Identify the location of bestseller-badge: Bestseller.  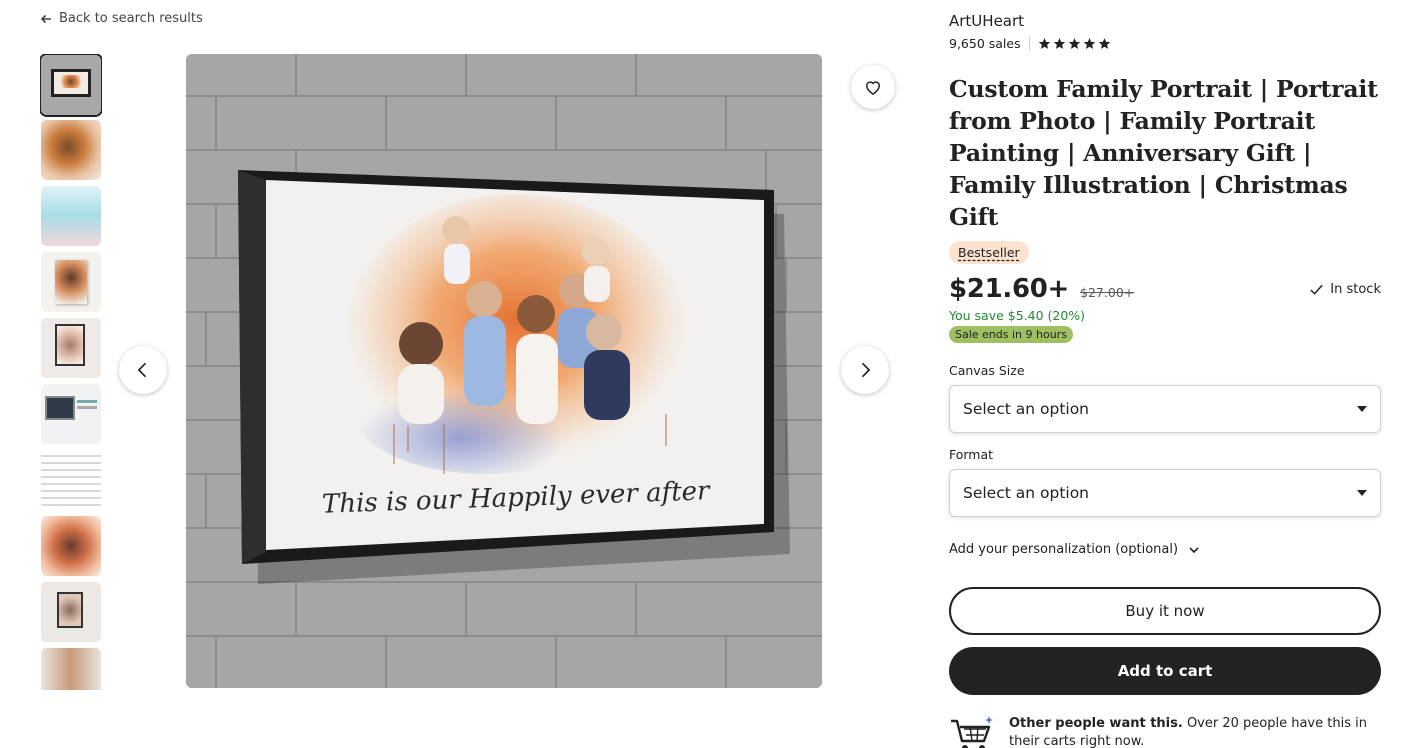
(989, 252).